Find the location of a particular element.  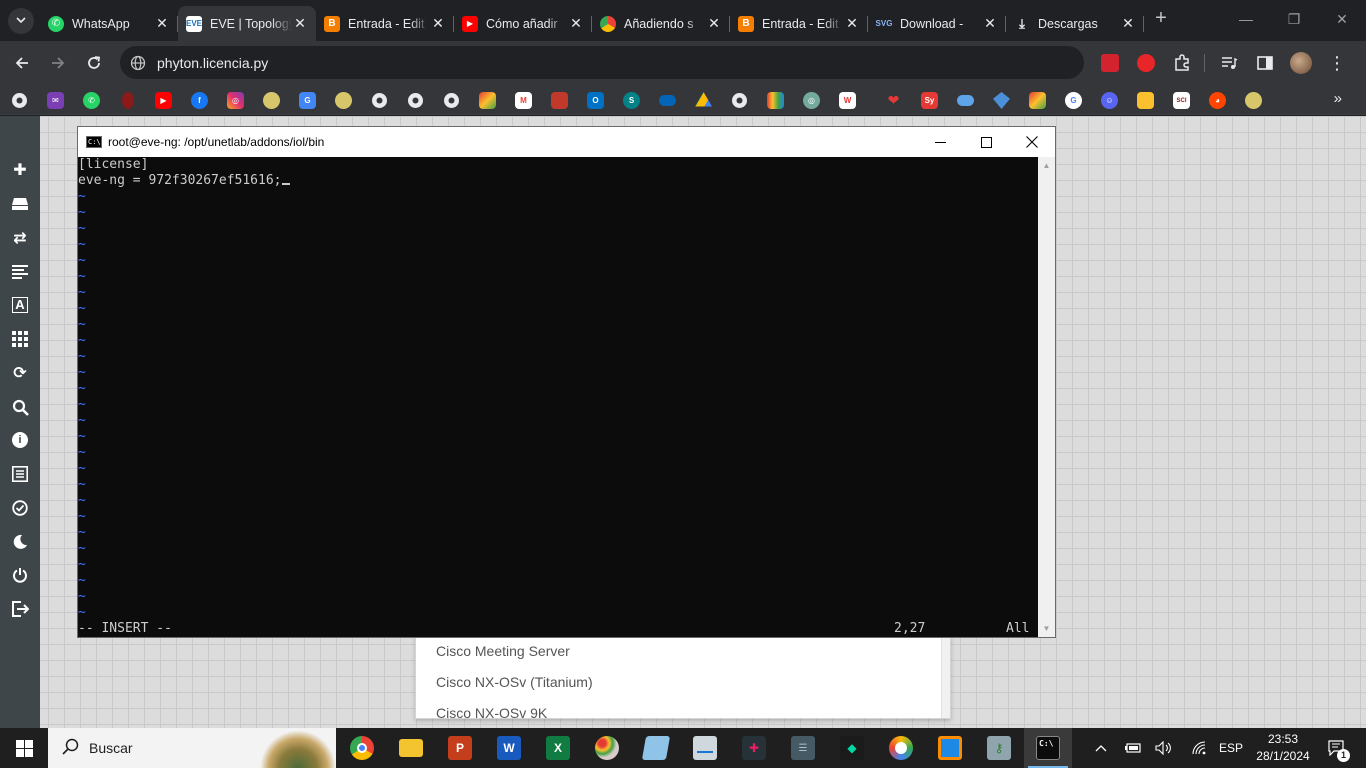

tab-eve-topology: EVE EVE | Topology ✕ is located at coordinates (247, 23).